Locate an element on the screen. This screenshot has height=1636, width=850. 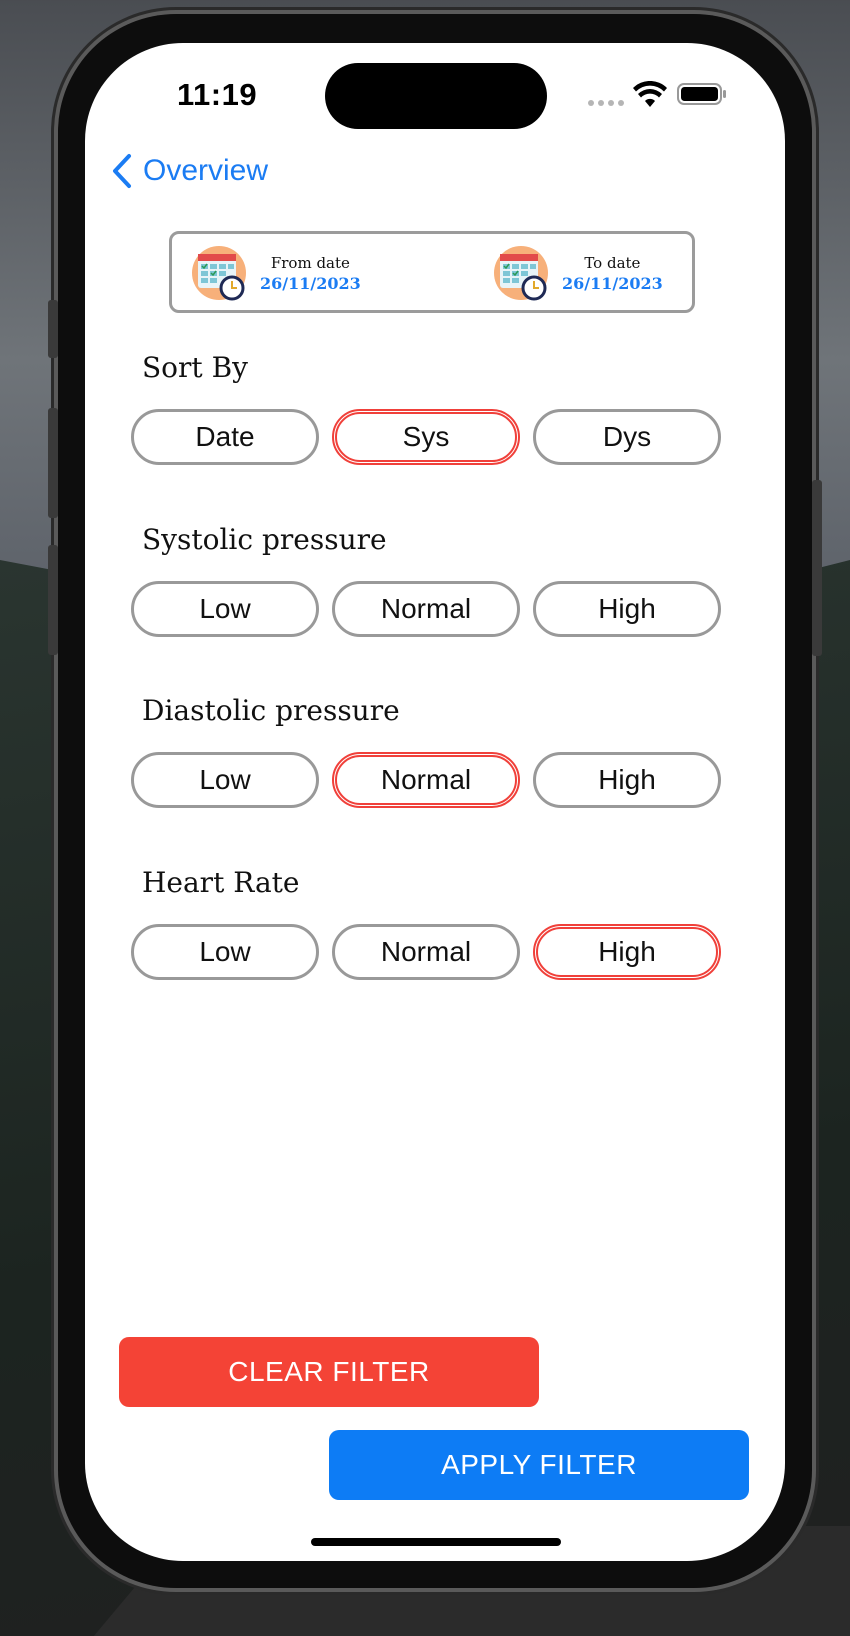
home-indicator is located at coordinates (436, 1542).